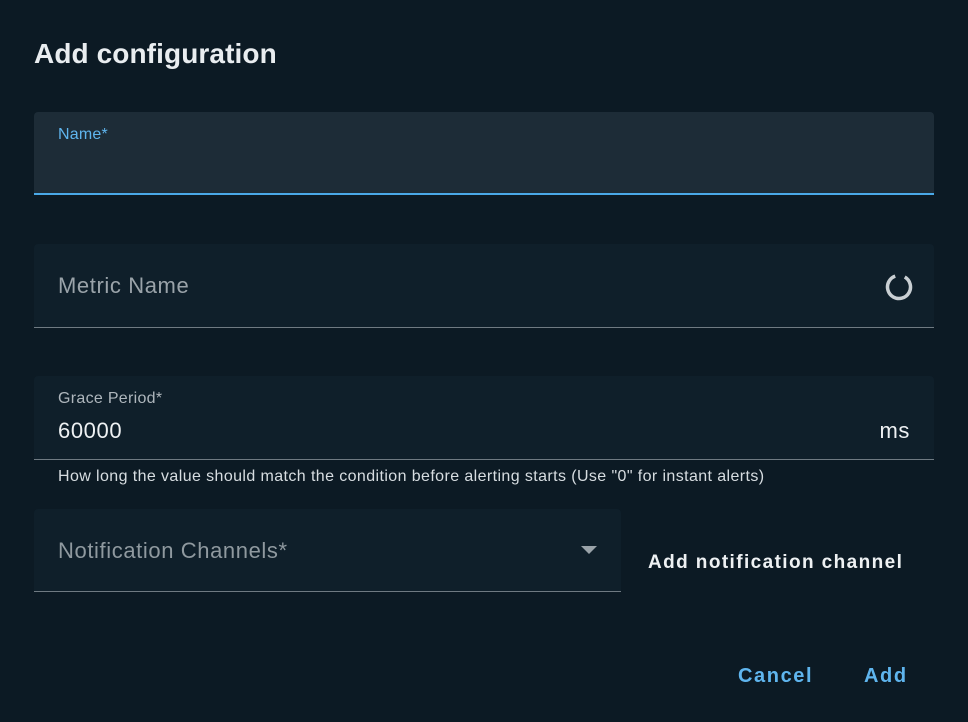 The image size is (968, 722). Describe the element at coordinates (90, 431) in the screenshot. I see `grace-period-value: 60000` at that location.